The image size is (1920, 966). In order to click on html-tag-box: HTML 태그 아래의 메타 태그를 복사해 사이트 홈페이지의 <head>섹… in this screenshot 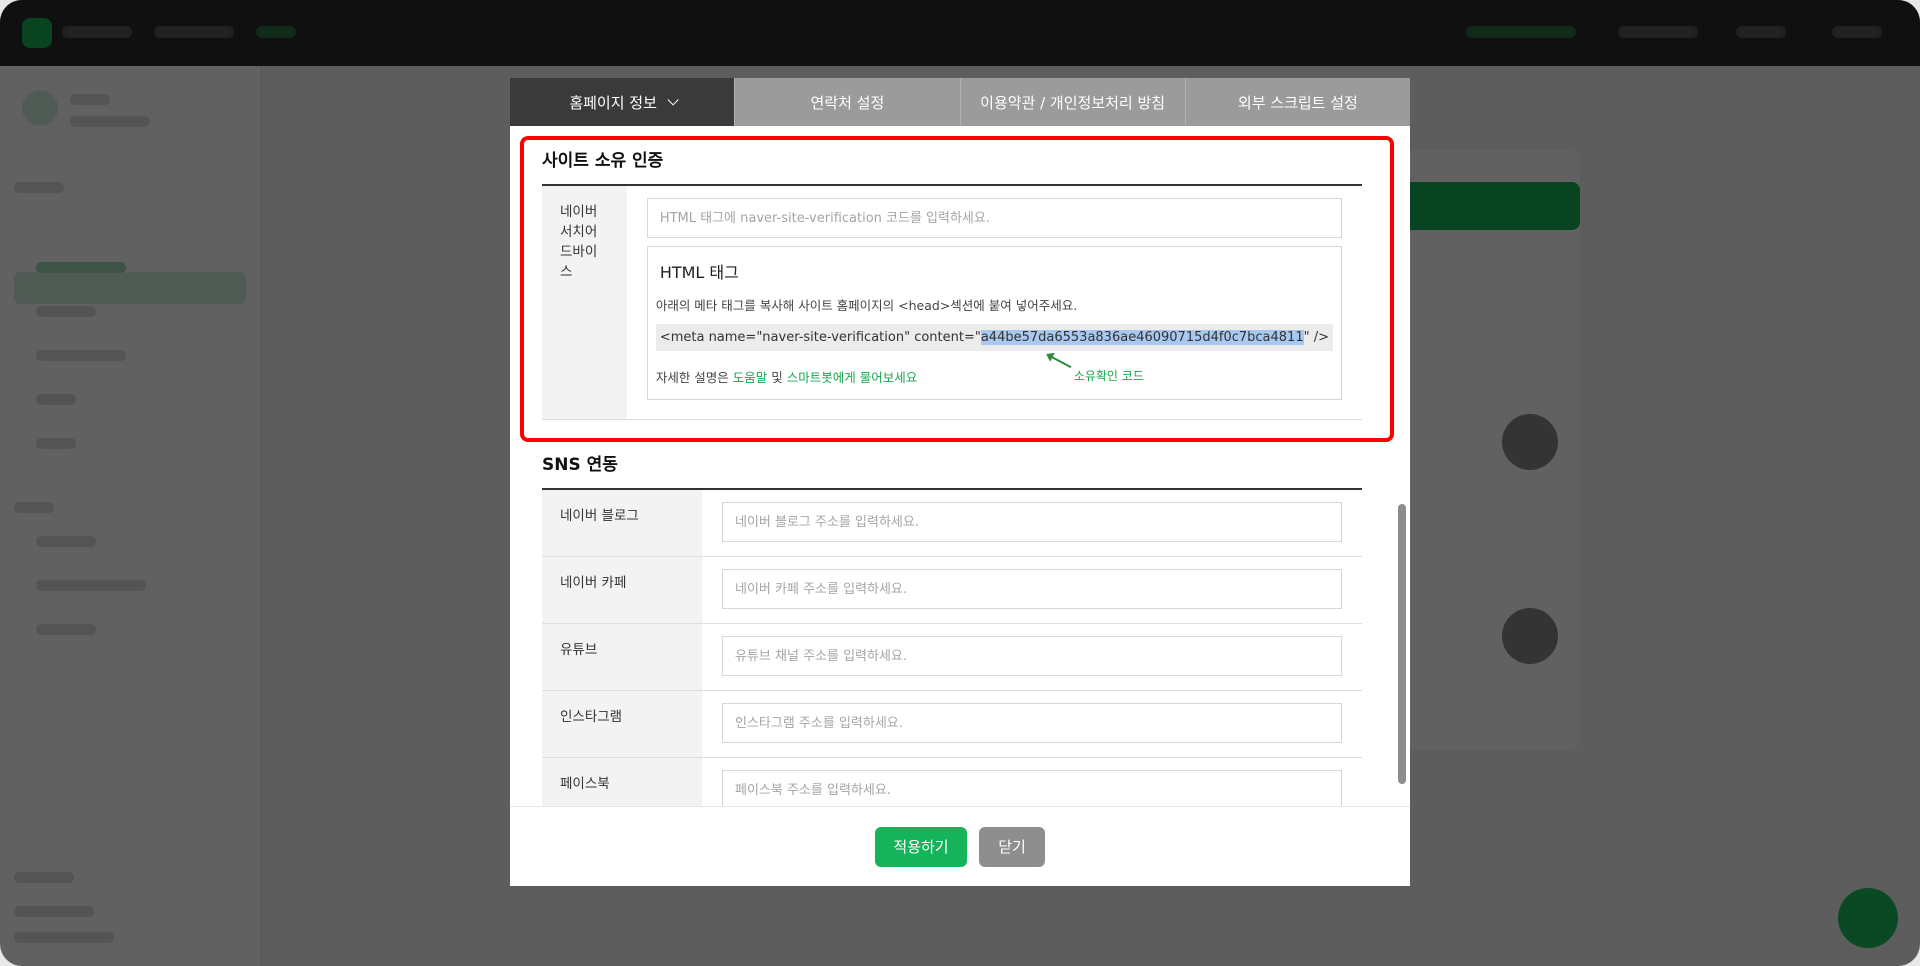, I will do `click(994, 323)`.